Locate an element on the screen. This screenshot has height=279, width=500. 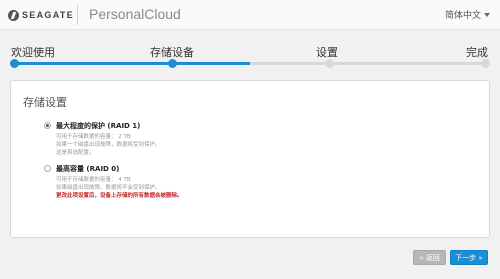
back-button: « 返回 is located at coordinates (429, 257).